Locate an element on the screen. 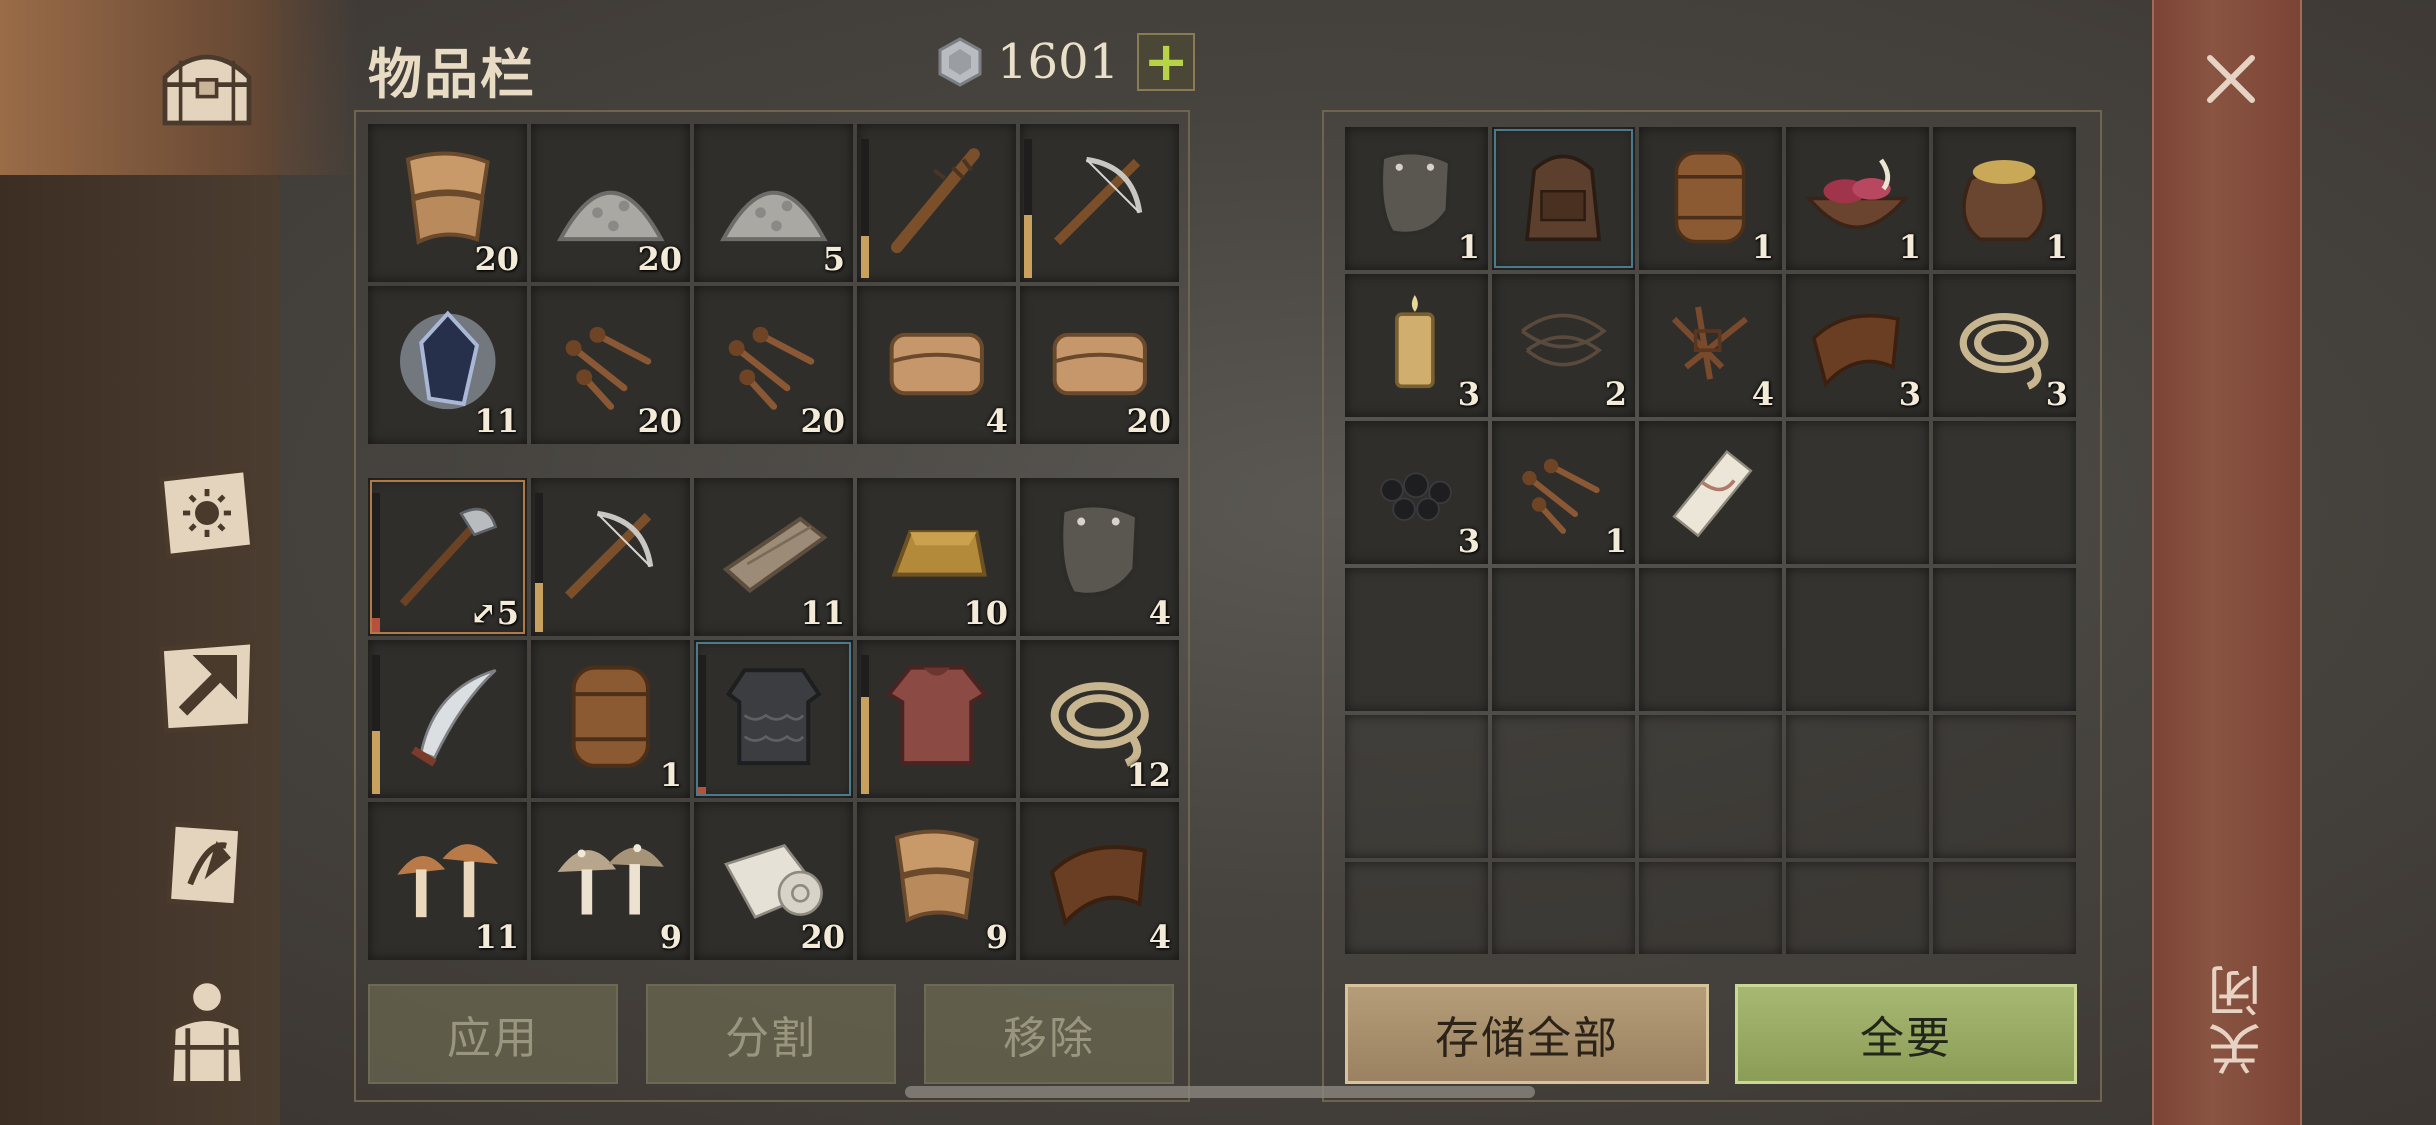 The width and height of the screenshot is (2436, 1125). scale-armor-icon is located at coordinates (773, 717).